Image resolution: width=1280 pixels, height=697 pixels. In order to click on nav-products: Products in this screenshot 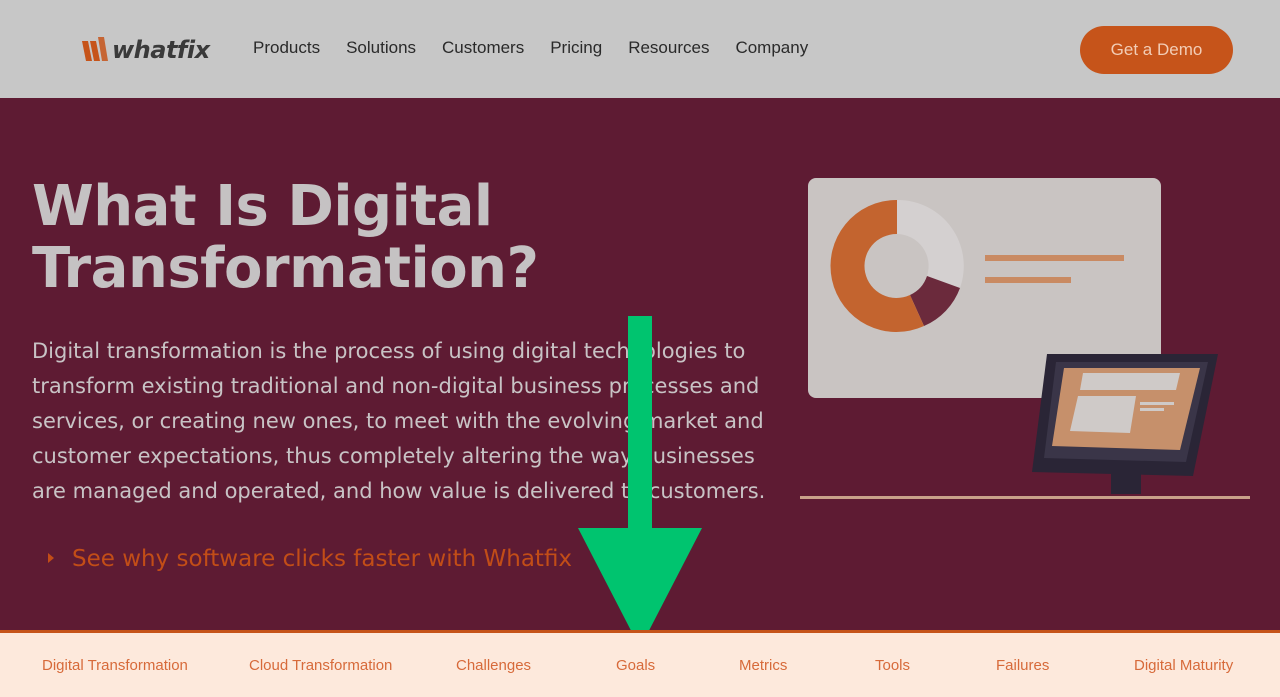, I will do `click(286, 48)`.